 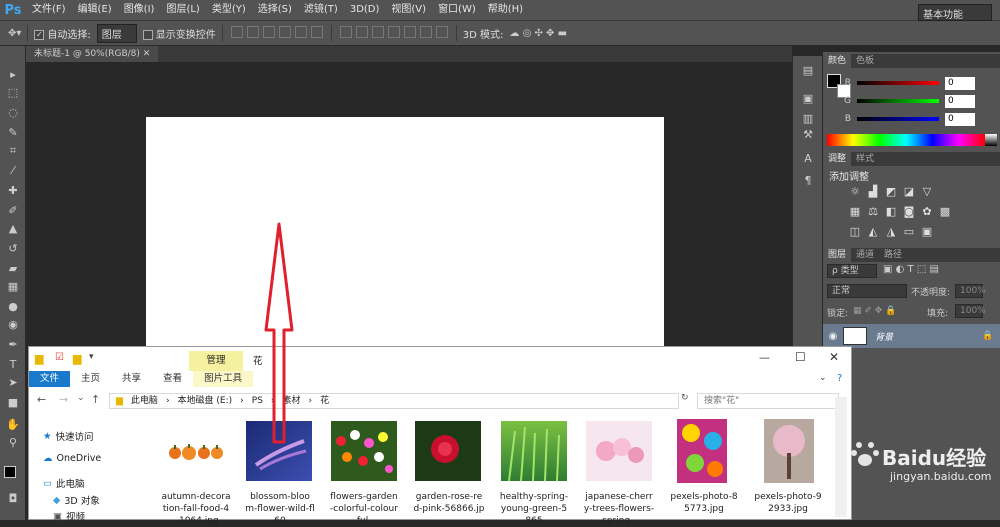 What do you see at coordinates (13, 345) in the screenshot?
I see `pen-tool-icon: ✒` at bounding box center [13, 345].